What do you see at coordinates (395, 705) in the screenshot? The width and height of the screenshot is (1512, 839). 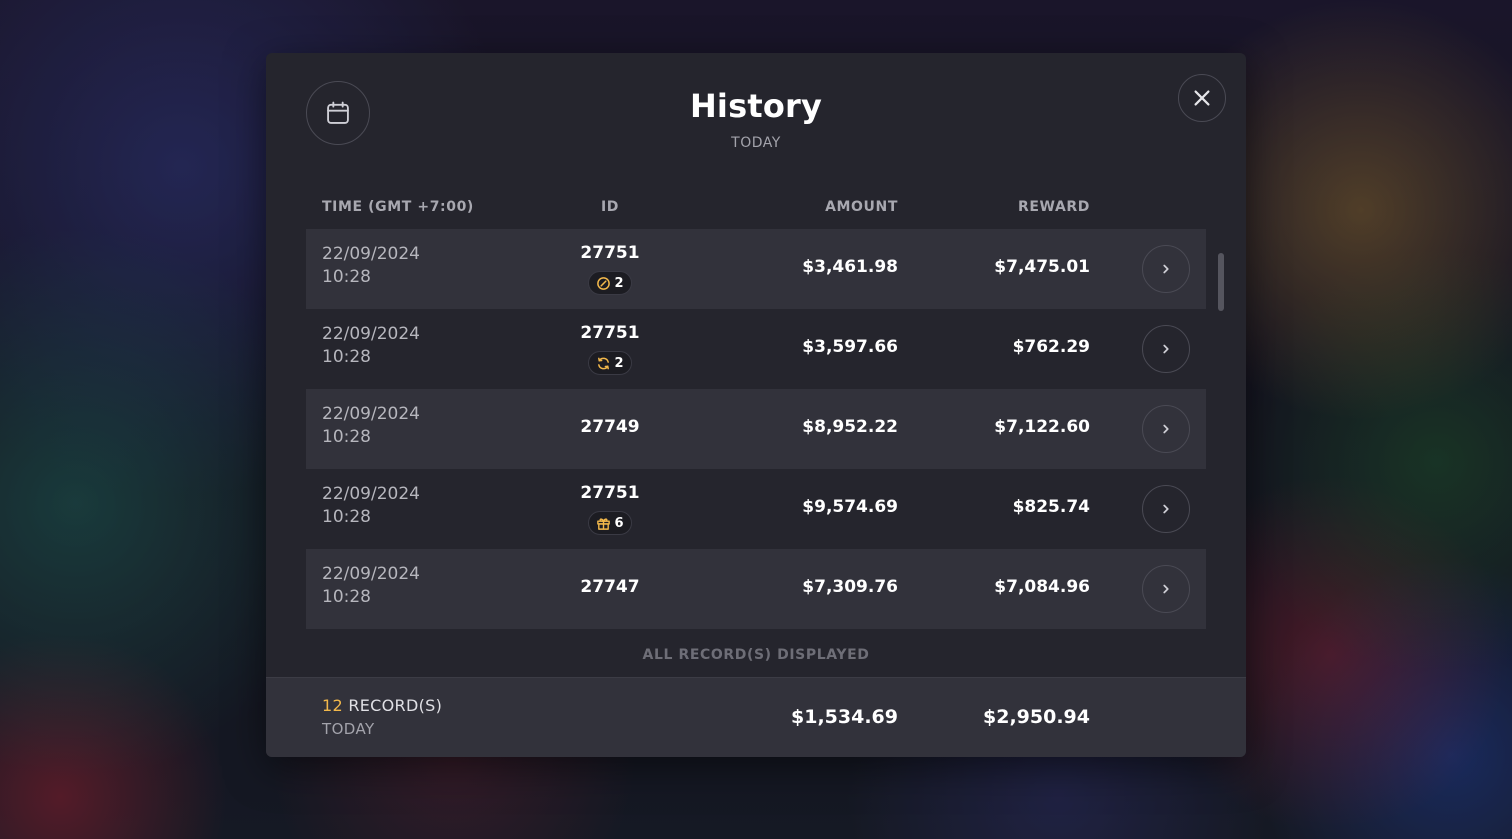 I see `records-label: RECORD(S)` at bounding box center [395, 705].